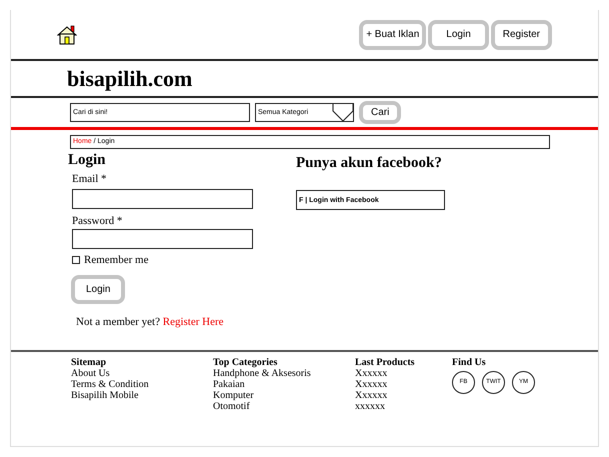  I want to click on footer-item: Handphone & Aksesoris, so click(262, 373).